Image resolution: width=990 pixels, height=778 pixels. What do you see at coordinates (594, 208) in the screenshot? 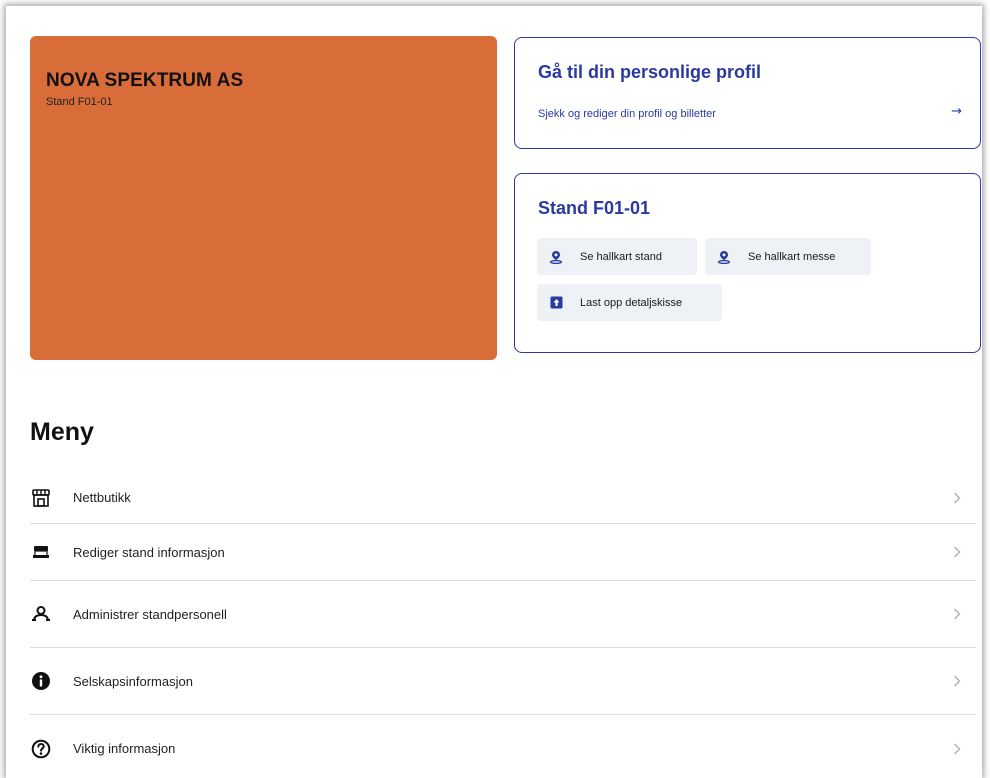
I see `stand-card-title: Stand F01-01` at bounding box center [594, 208].